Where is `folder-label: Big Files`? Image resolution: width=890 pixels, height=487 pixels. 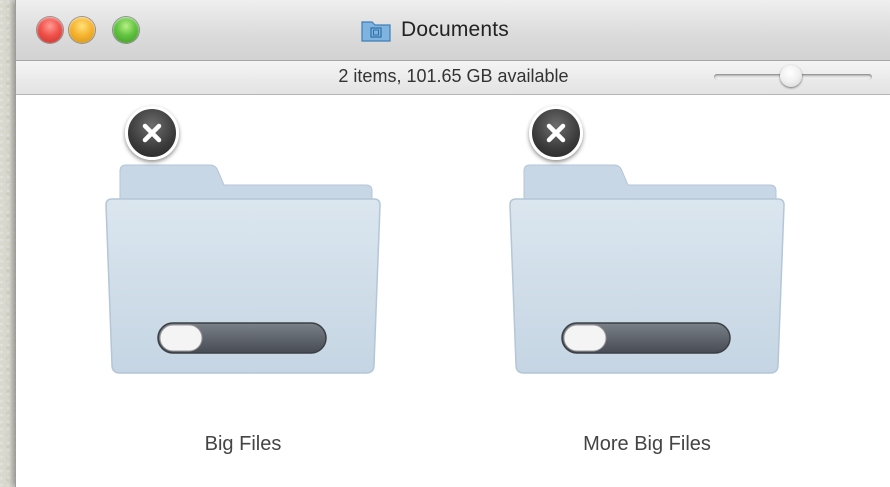 folder-label: Big Files is located at coordinates (243, 444).